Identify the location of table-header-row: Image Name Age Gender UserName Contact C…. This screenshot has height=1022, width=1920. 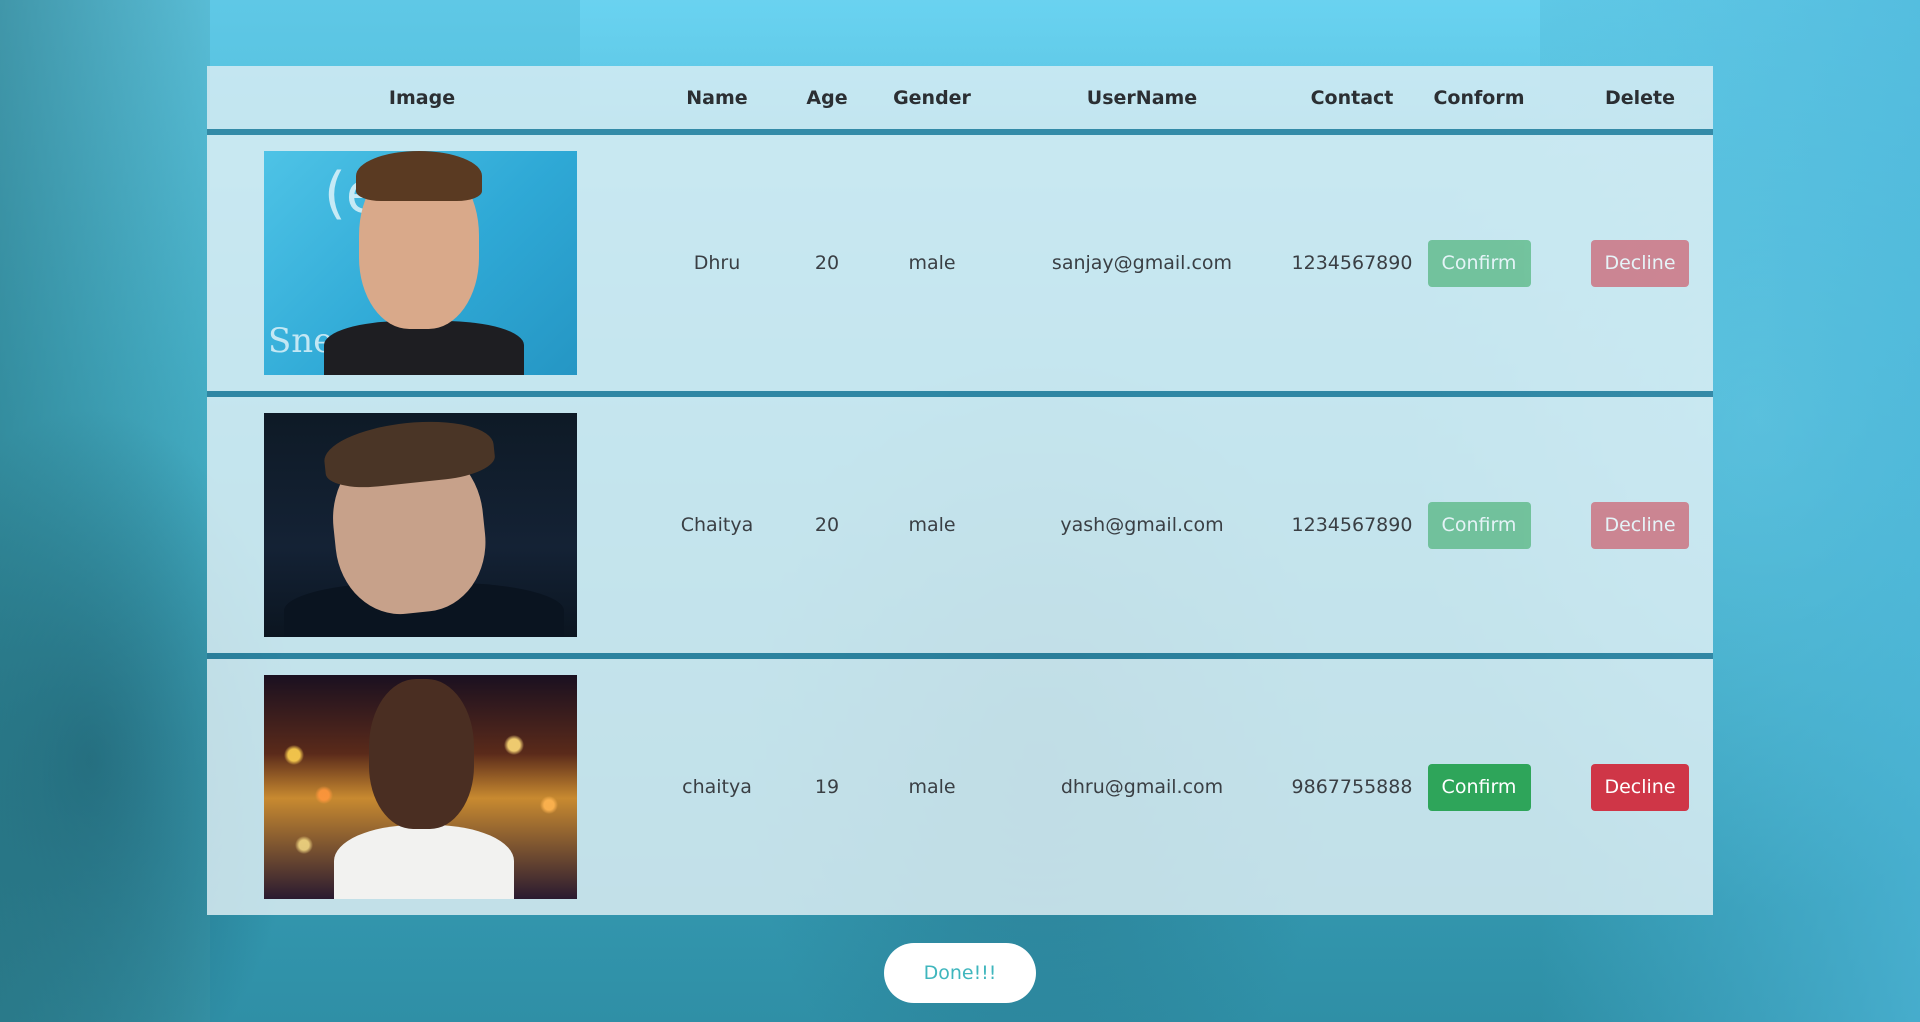
(960, 97).